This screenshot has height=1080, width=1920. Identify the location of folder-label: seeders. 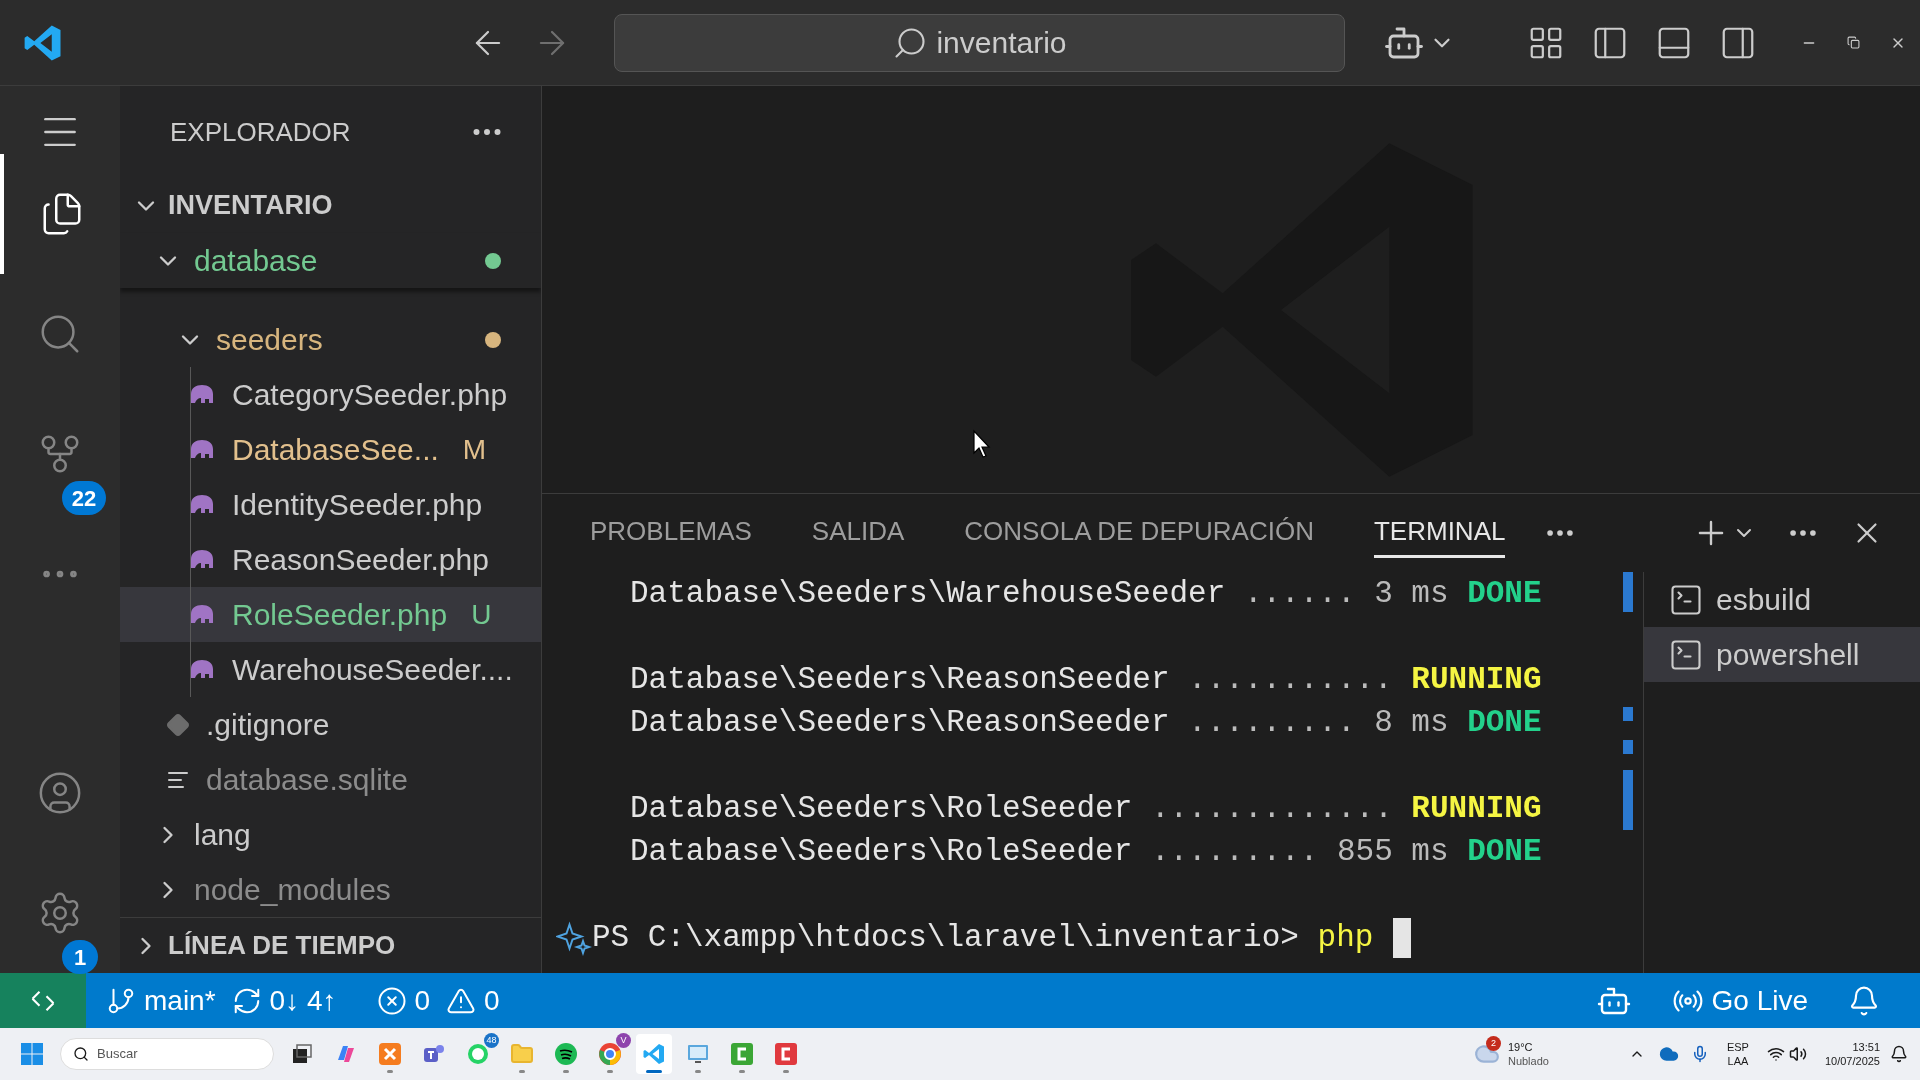
(344, 339).